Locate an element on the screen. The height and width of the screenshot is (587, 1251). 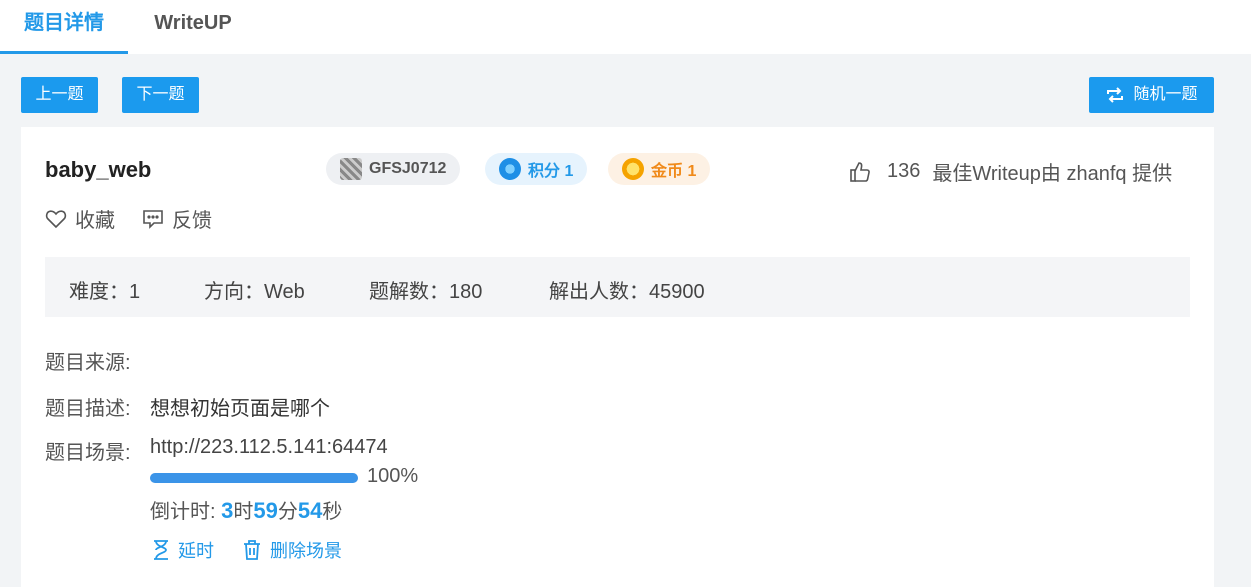
random-challenge-button: 随机一题 is located at coordinates (1151, 95).